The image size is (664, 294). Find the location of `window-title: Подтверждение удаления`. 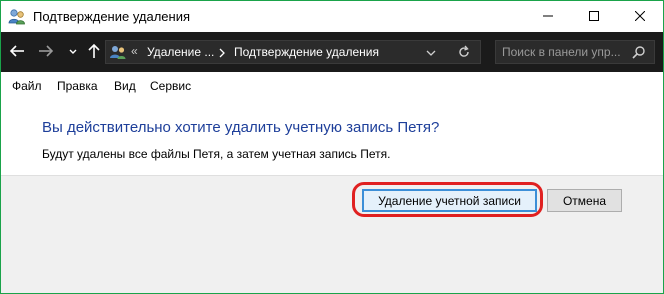

window-title: Подтверждение удаления is located at coordinates (112, 16).